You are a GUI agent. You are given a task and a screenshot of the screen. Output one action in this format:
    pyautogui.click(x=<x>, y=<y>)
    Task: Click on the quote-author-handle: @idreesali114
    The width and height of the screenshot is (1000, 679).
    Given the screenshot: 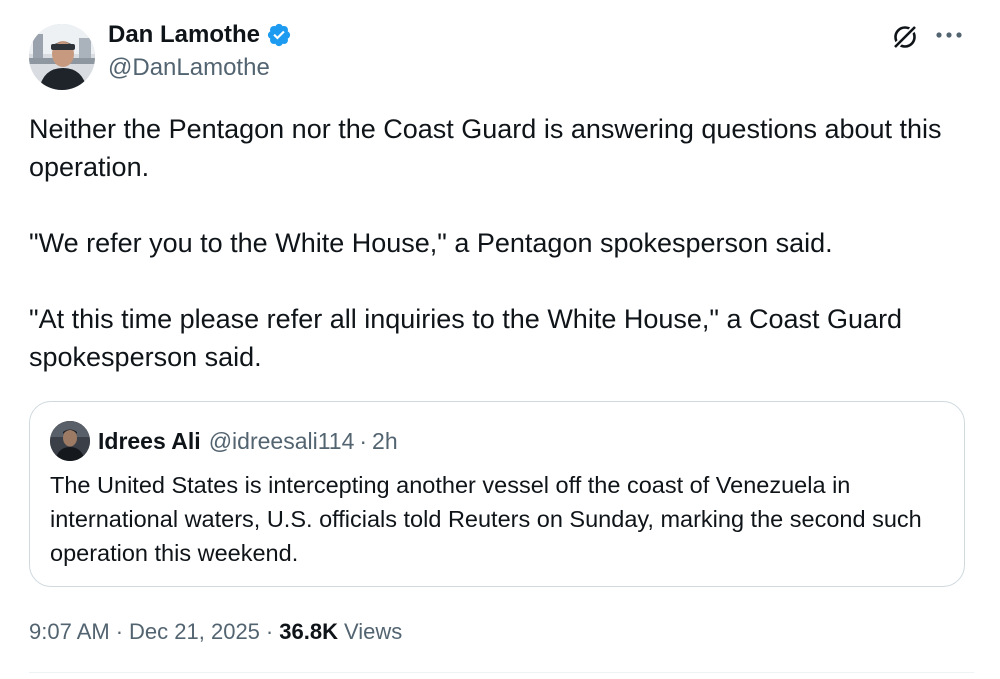 What is the action you would take?
    pyautogui.click(x=282, y=441)
    